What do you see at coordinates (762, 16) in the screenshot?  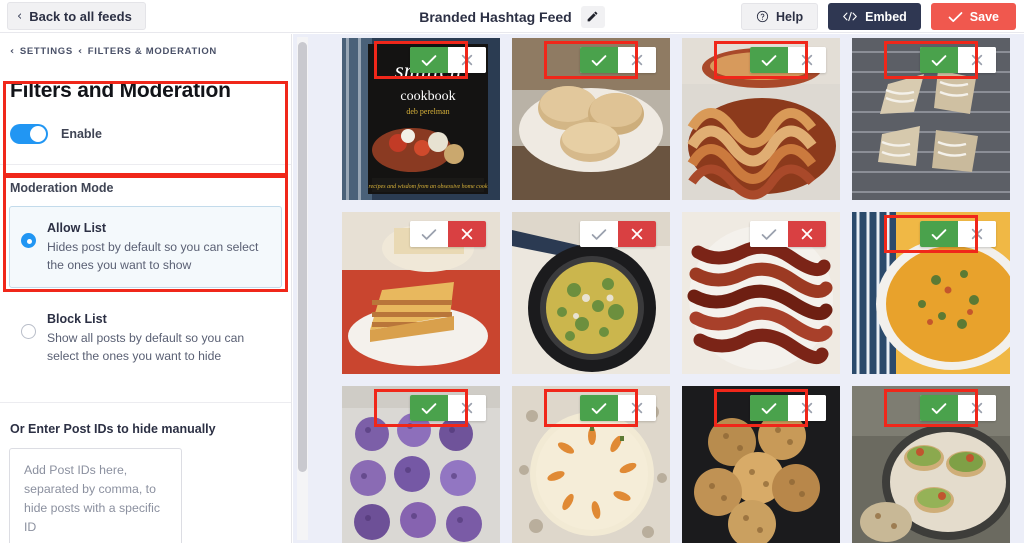 I see `question-circle-icon` at bounding box center [762, 16].